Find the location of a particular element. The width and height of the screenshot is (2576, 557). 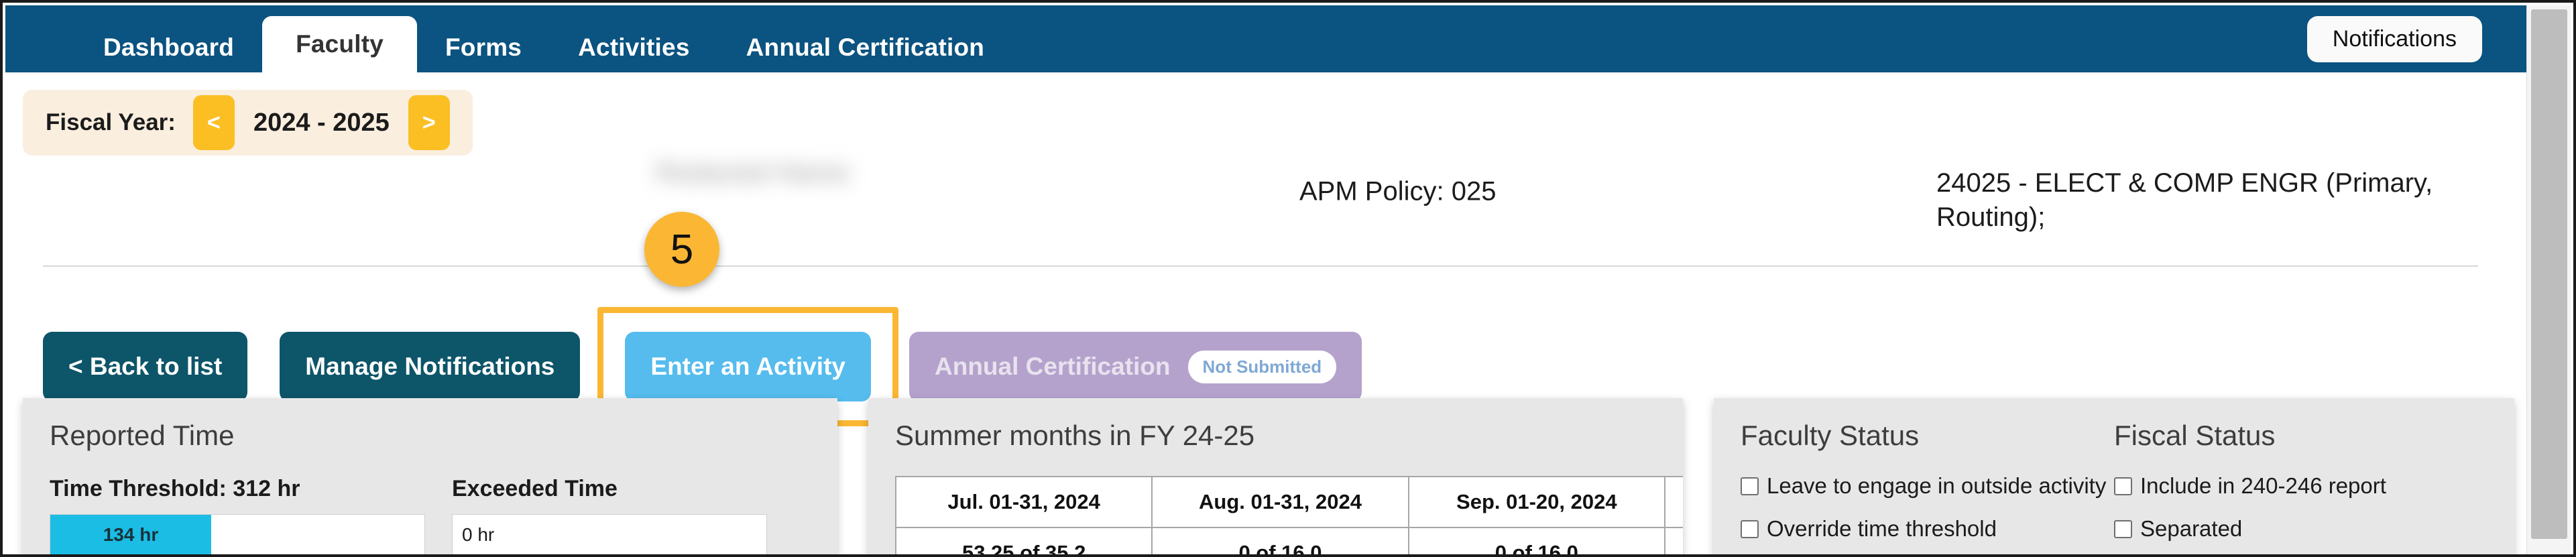

faculty-status-title: Faculty Status is located at coordinates (1830, 435).